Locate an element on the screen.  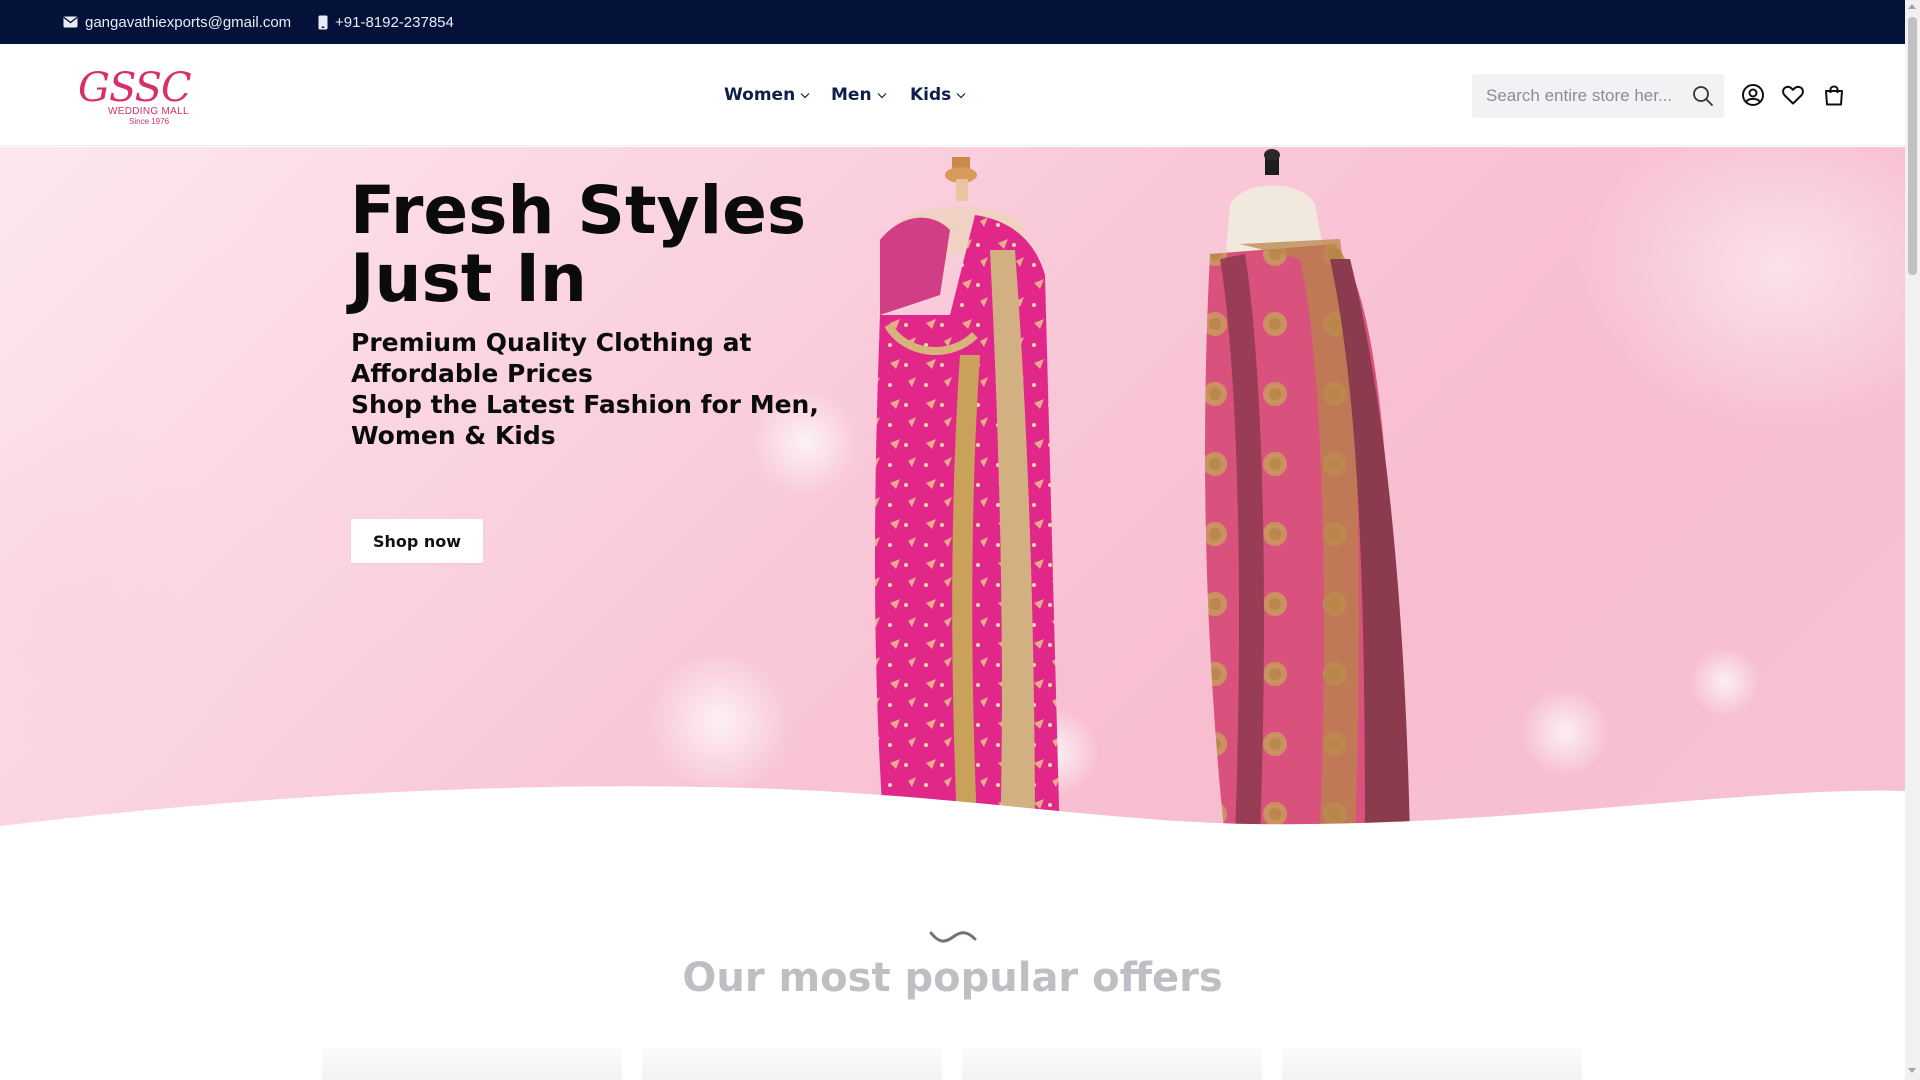
bokeh-light is located at coordinates (1725, 682).